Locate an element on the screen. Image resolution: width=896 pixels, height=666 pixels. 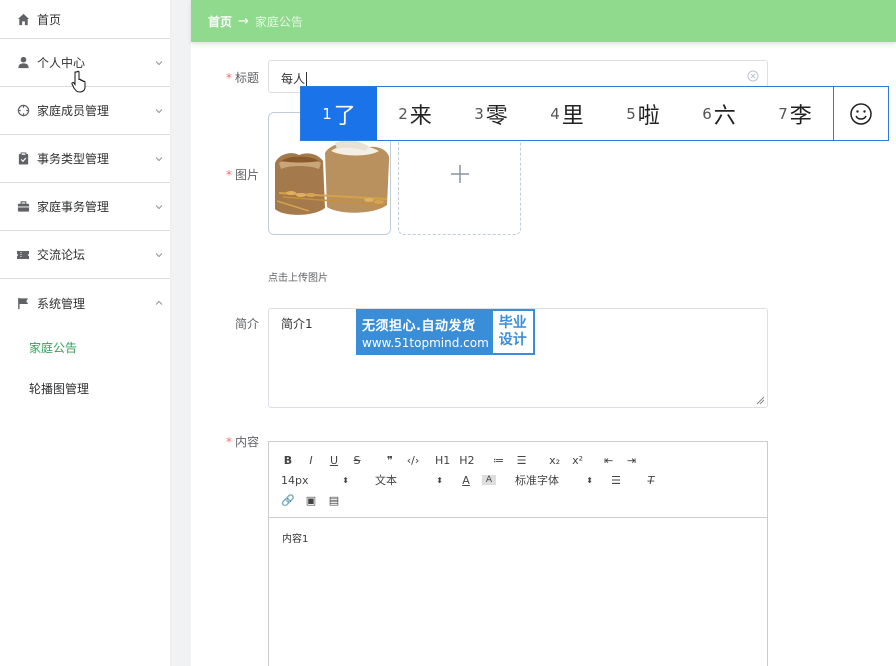
ime-candidate: 7李 is located at coordinates (795, 113).